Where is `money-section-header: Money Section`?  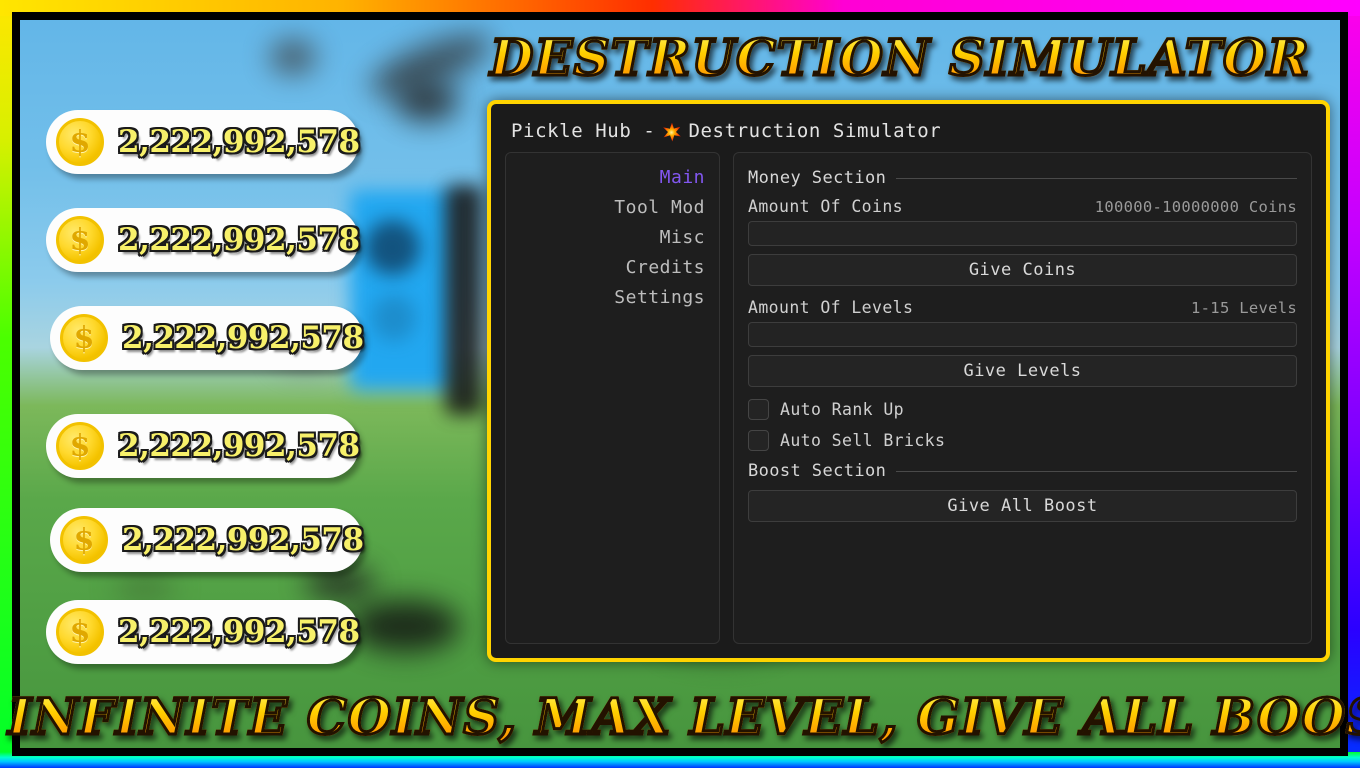 money-section-header: Money Section is located at coordinates (1022, 178).